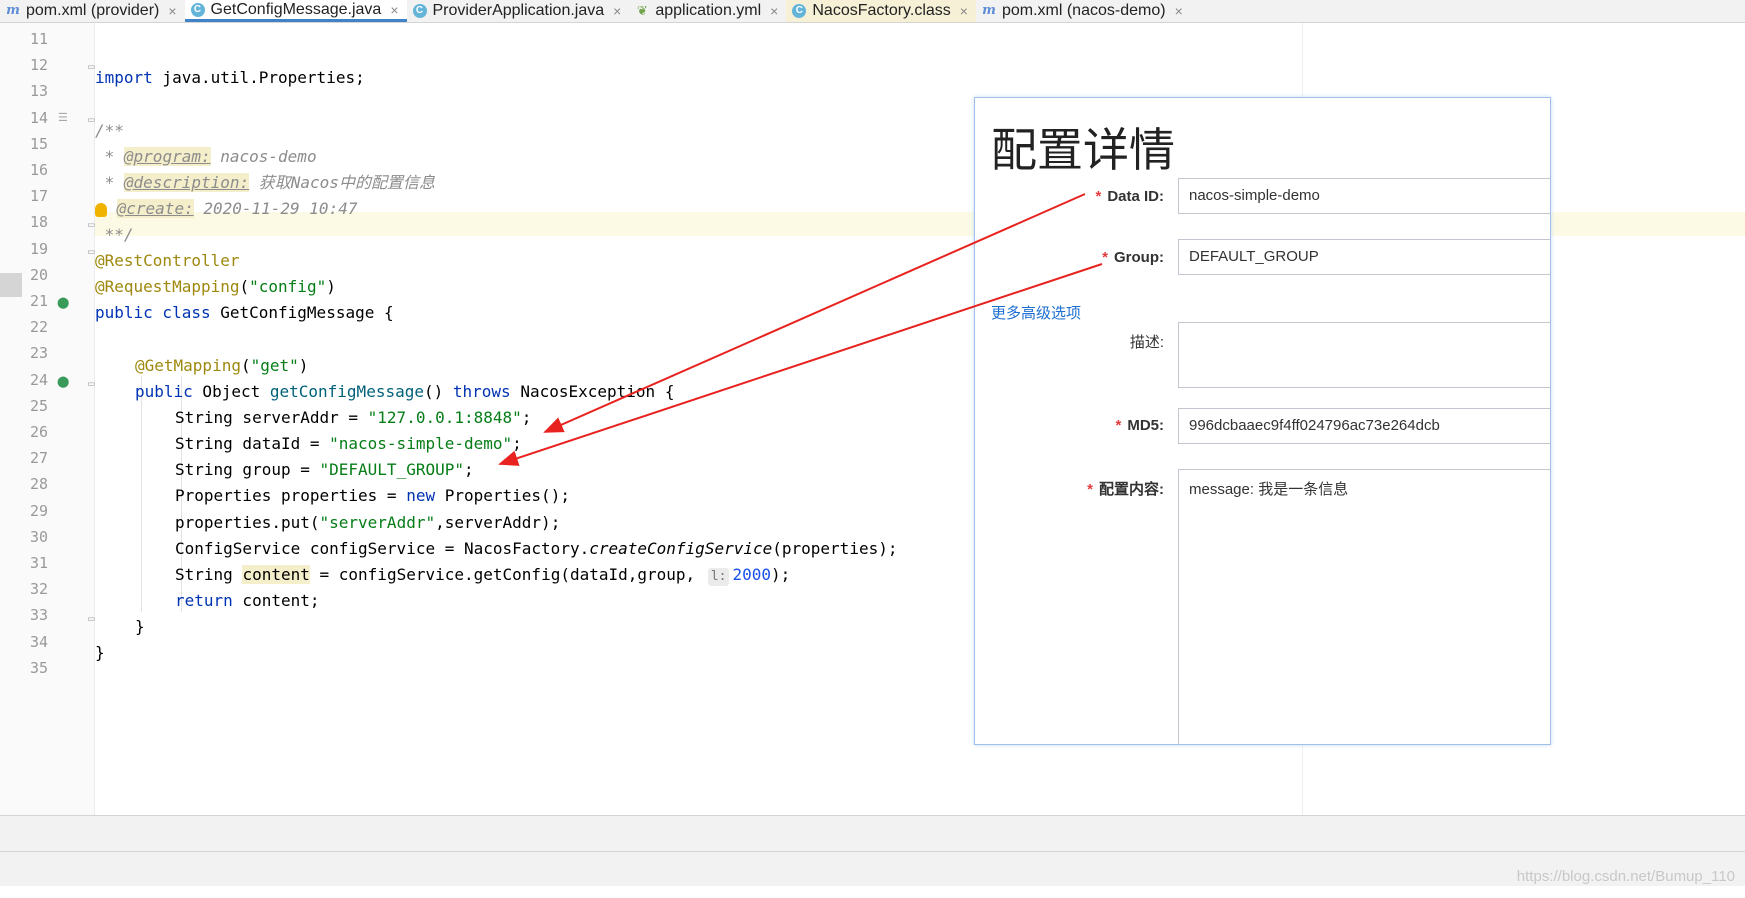 The image size is (1745, 898). Describe the element at coordinates (1129, 196) in the screenshot. I see `data-id-label: * Data ID:` at that location.